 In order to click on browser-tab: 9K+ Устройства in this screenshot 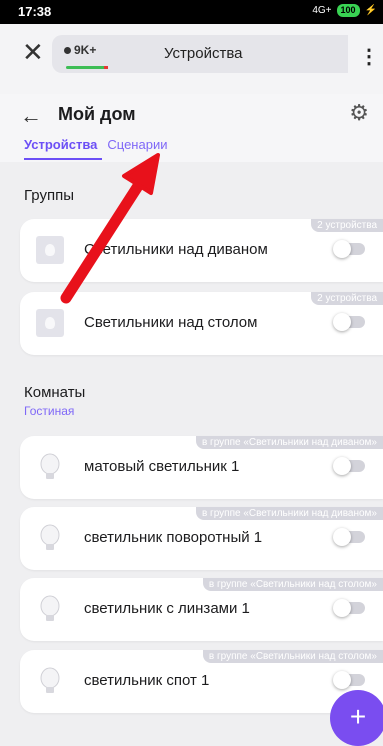, I will do `click(200, 54)`.